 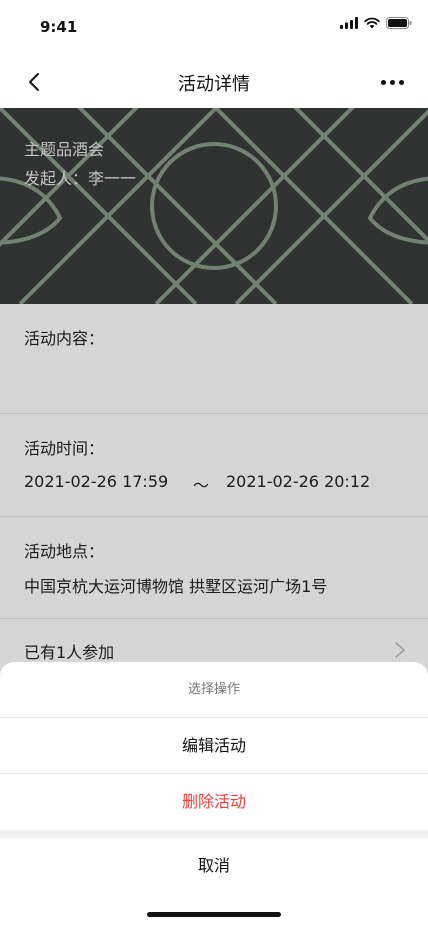 I want to click on battery-icon, so click(x=399, y=23).